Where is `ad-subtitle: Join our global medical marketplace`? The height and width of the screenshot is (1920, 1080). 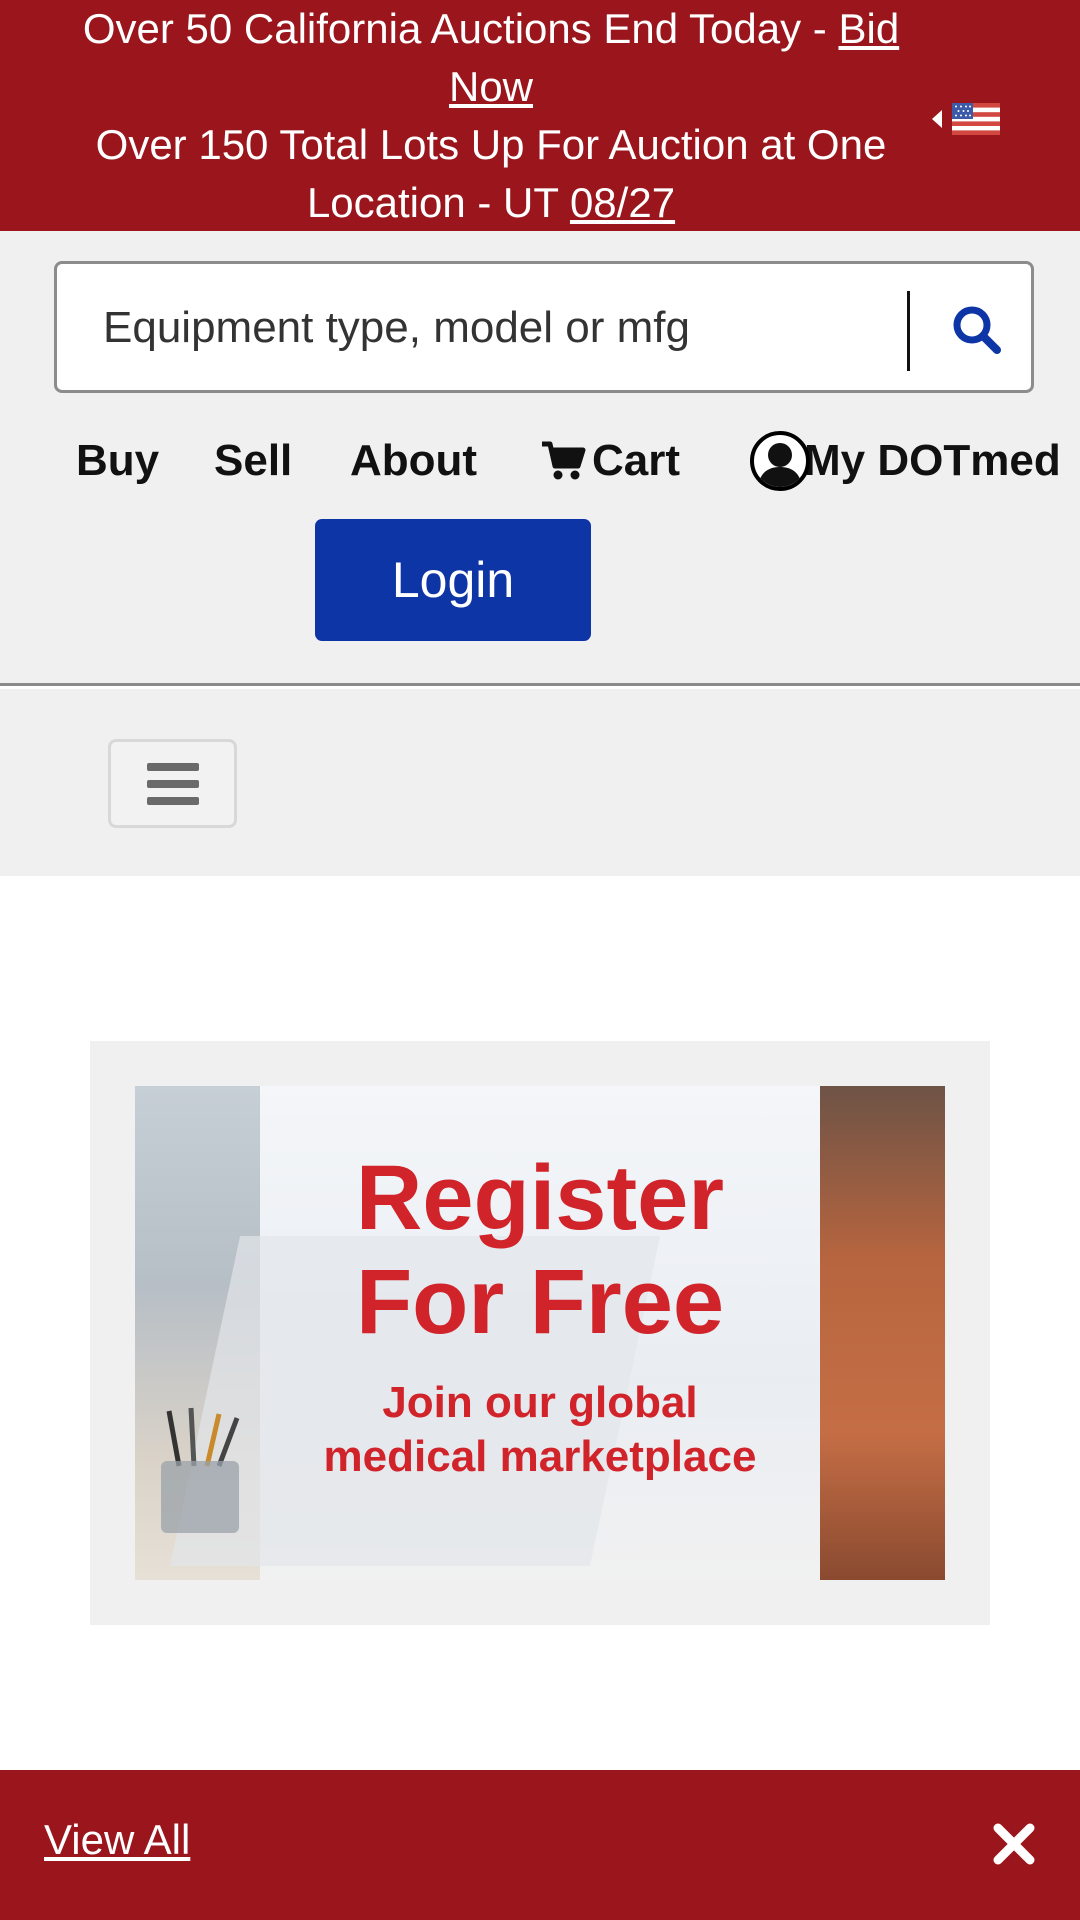 ad-subtitle: Join our global medical marketplace is located at coordinates (540, 1430).